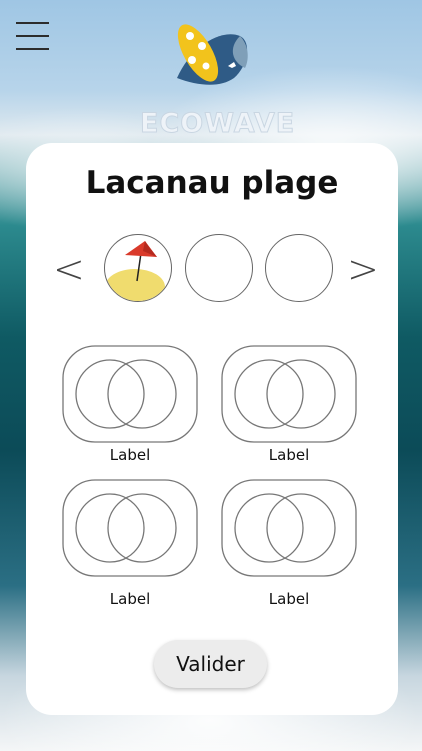 This screenshot has width=422, height=751. I want to click on carousel-prev-button: <, so click(69, 269).